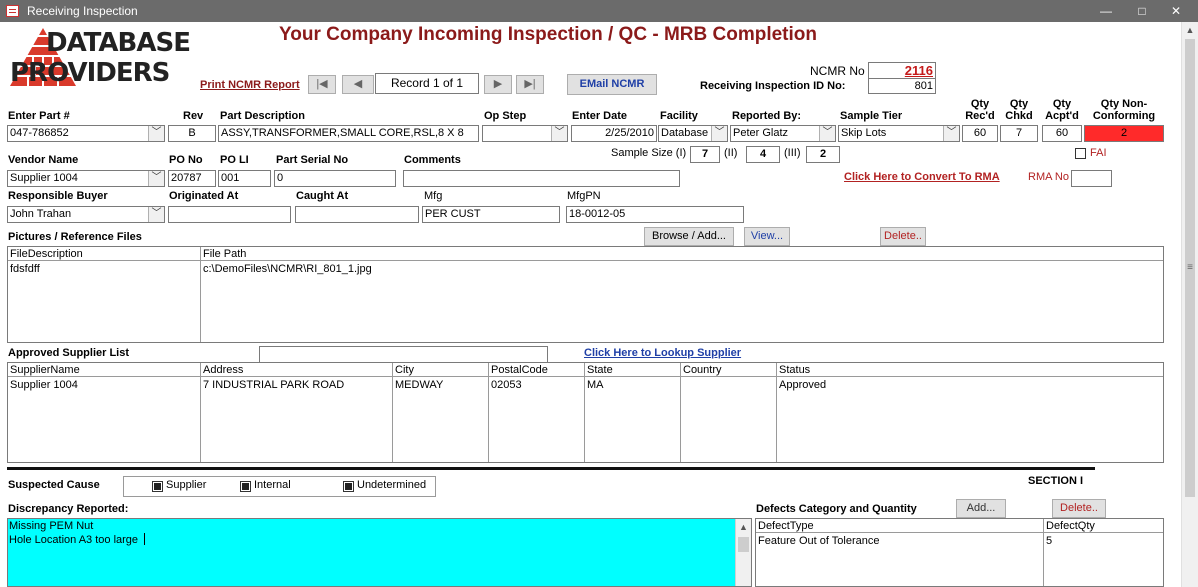 The height and width of the screenshot is (587, 1198). Describe the element at coordinates (836, 509) in the screenshot. I see `defects-label: Defects Category and Quantity` at that location.